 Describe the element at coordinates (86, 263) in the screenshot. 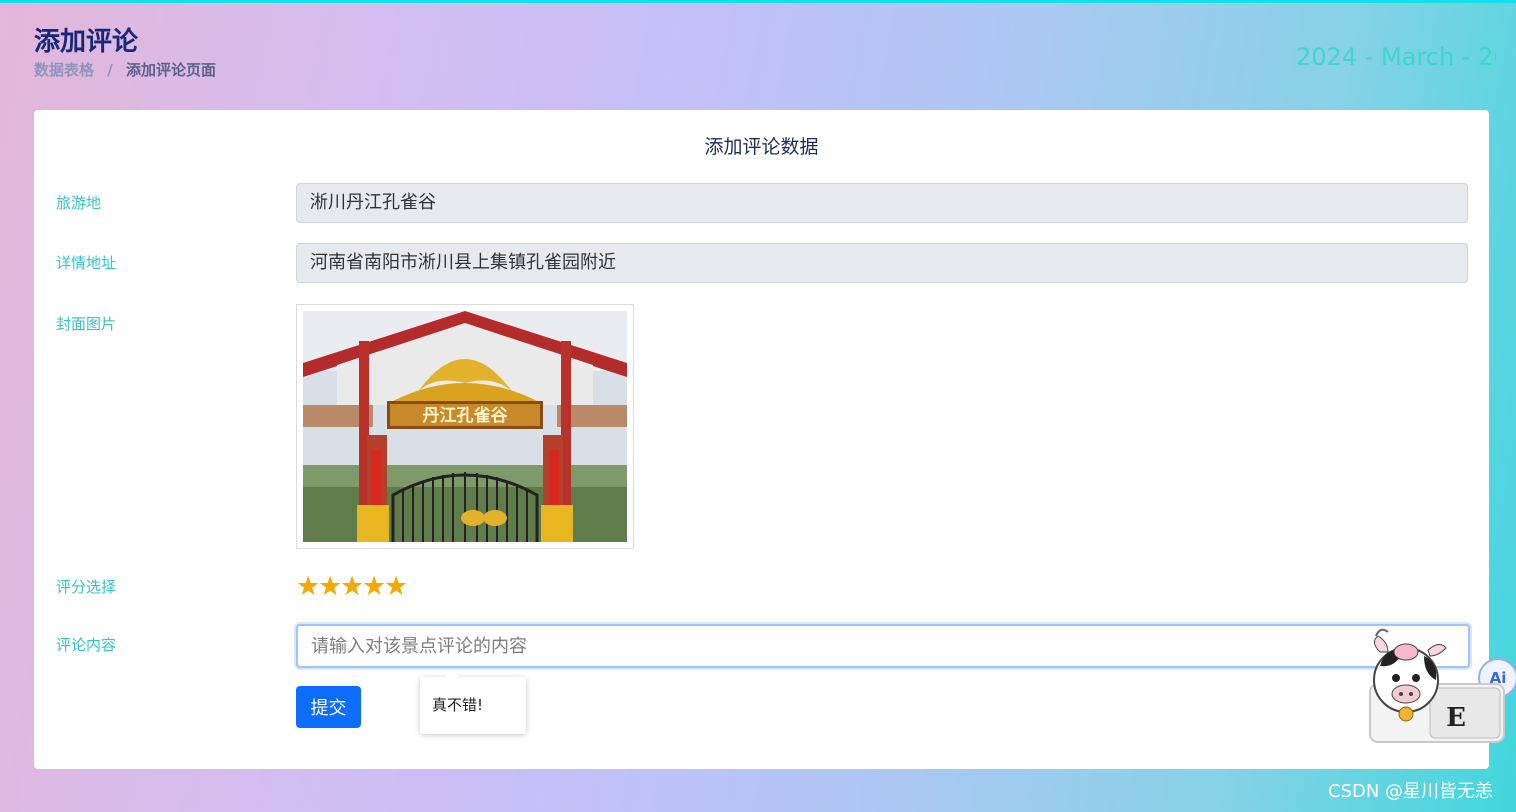

I see `address-label: 详情地址` at that location.